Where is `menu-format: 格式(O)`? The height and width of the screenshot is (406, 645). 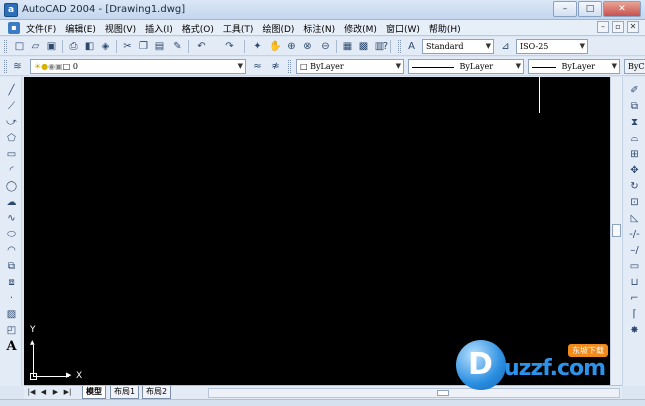 menu-format: 格式(O) is located at coordinates (198, 28).